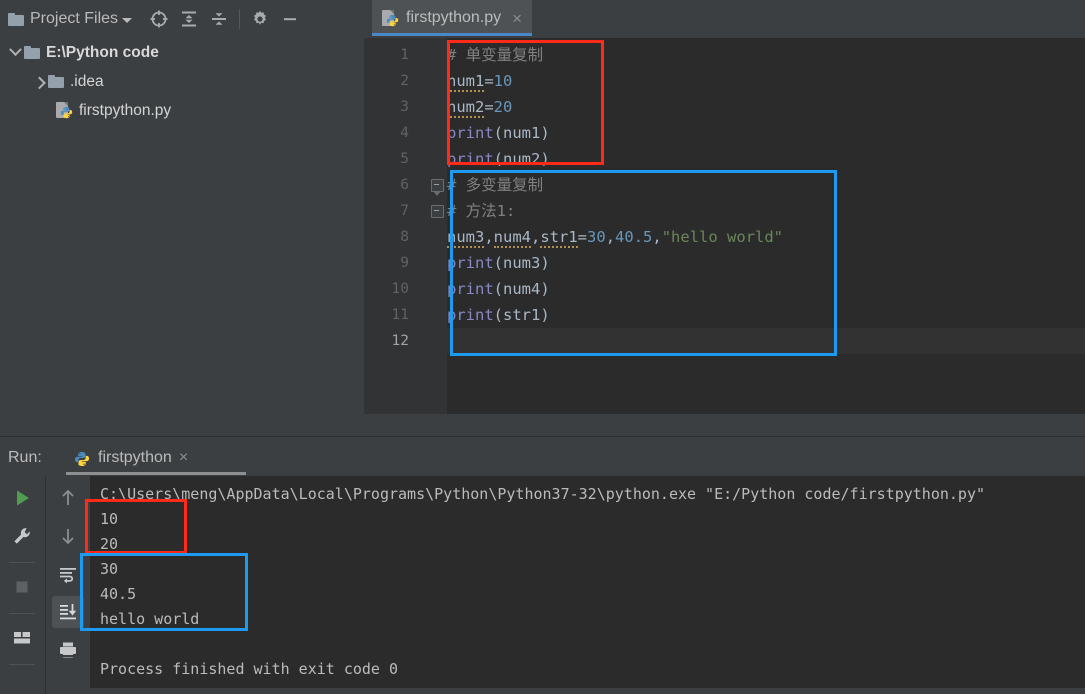  I want to click on current-line-highlight, so click(766, 341).